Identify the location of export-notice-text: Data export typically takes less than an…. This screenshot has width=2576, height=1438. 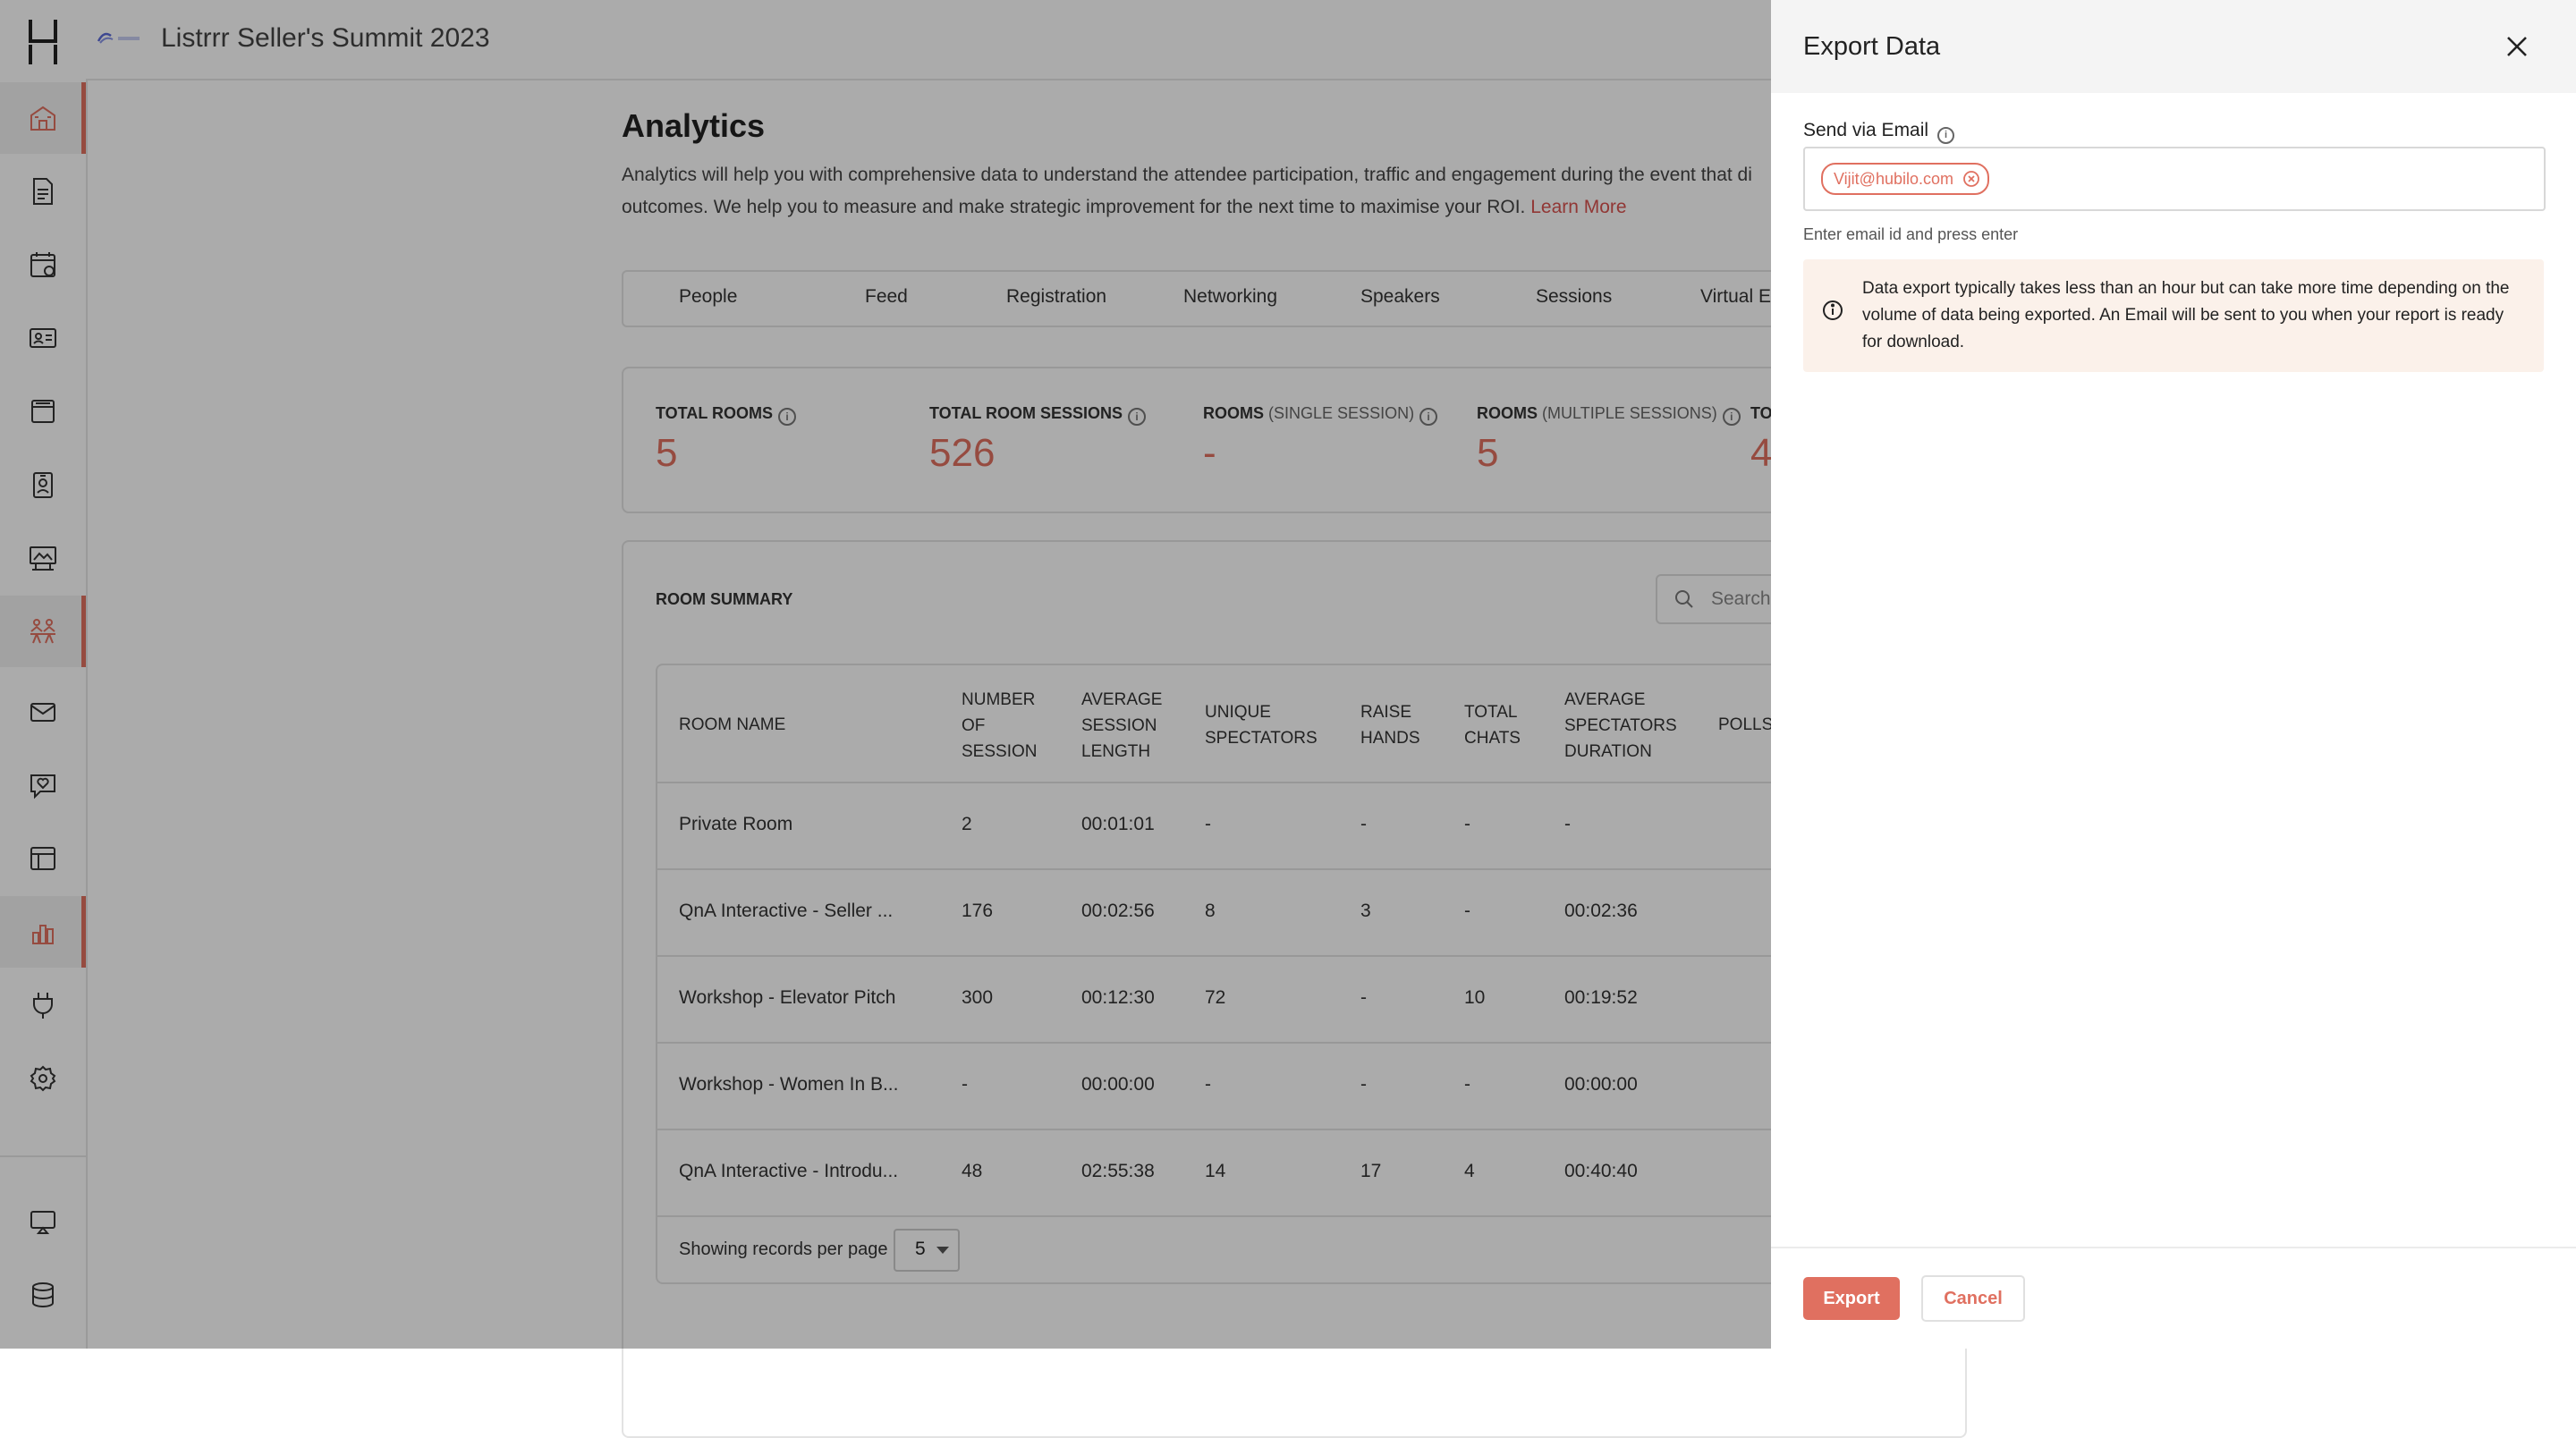
(2186, 315).